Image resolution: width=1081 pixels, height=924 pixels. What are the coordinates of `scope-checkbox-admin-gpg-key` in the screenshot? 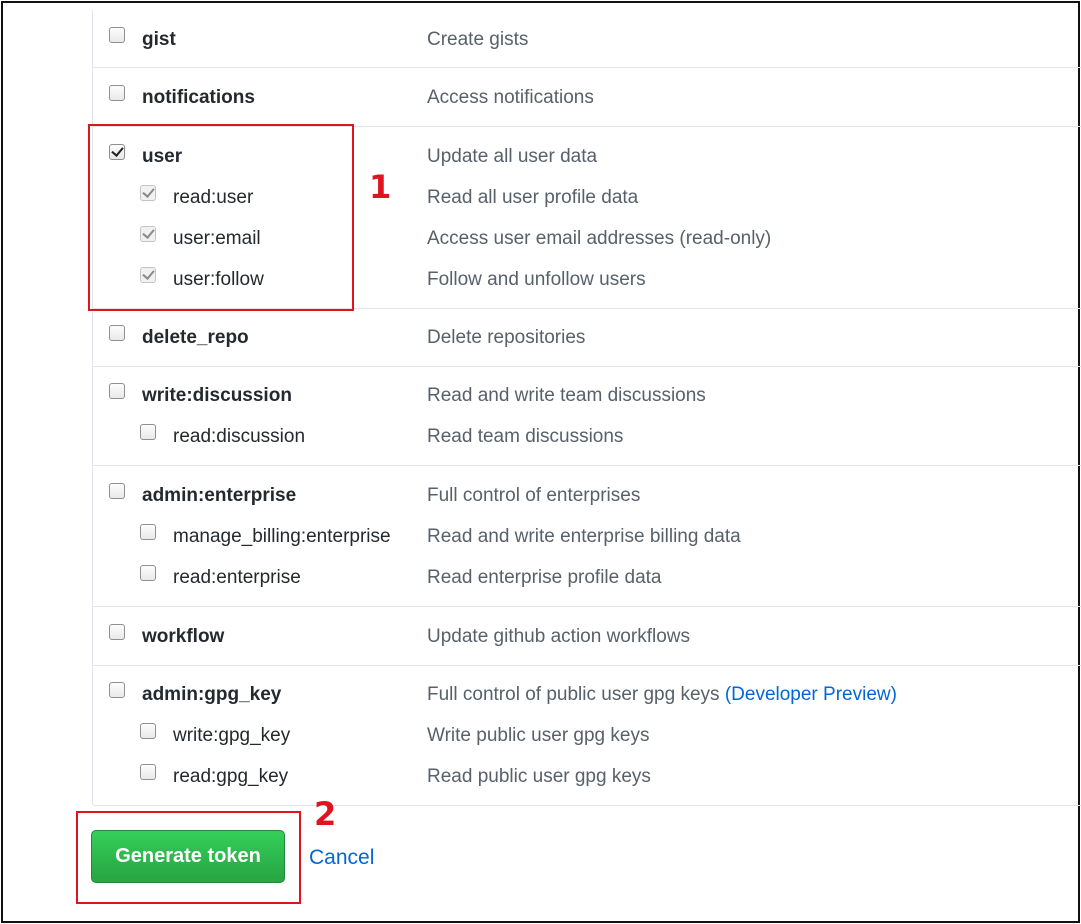 It's located at (117, 690).